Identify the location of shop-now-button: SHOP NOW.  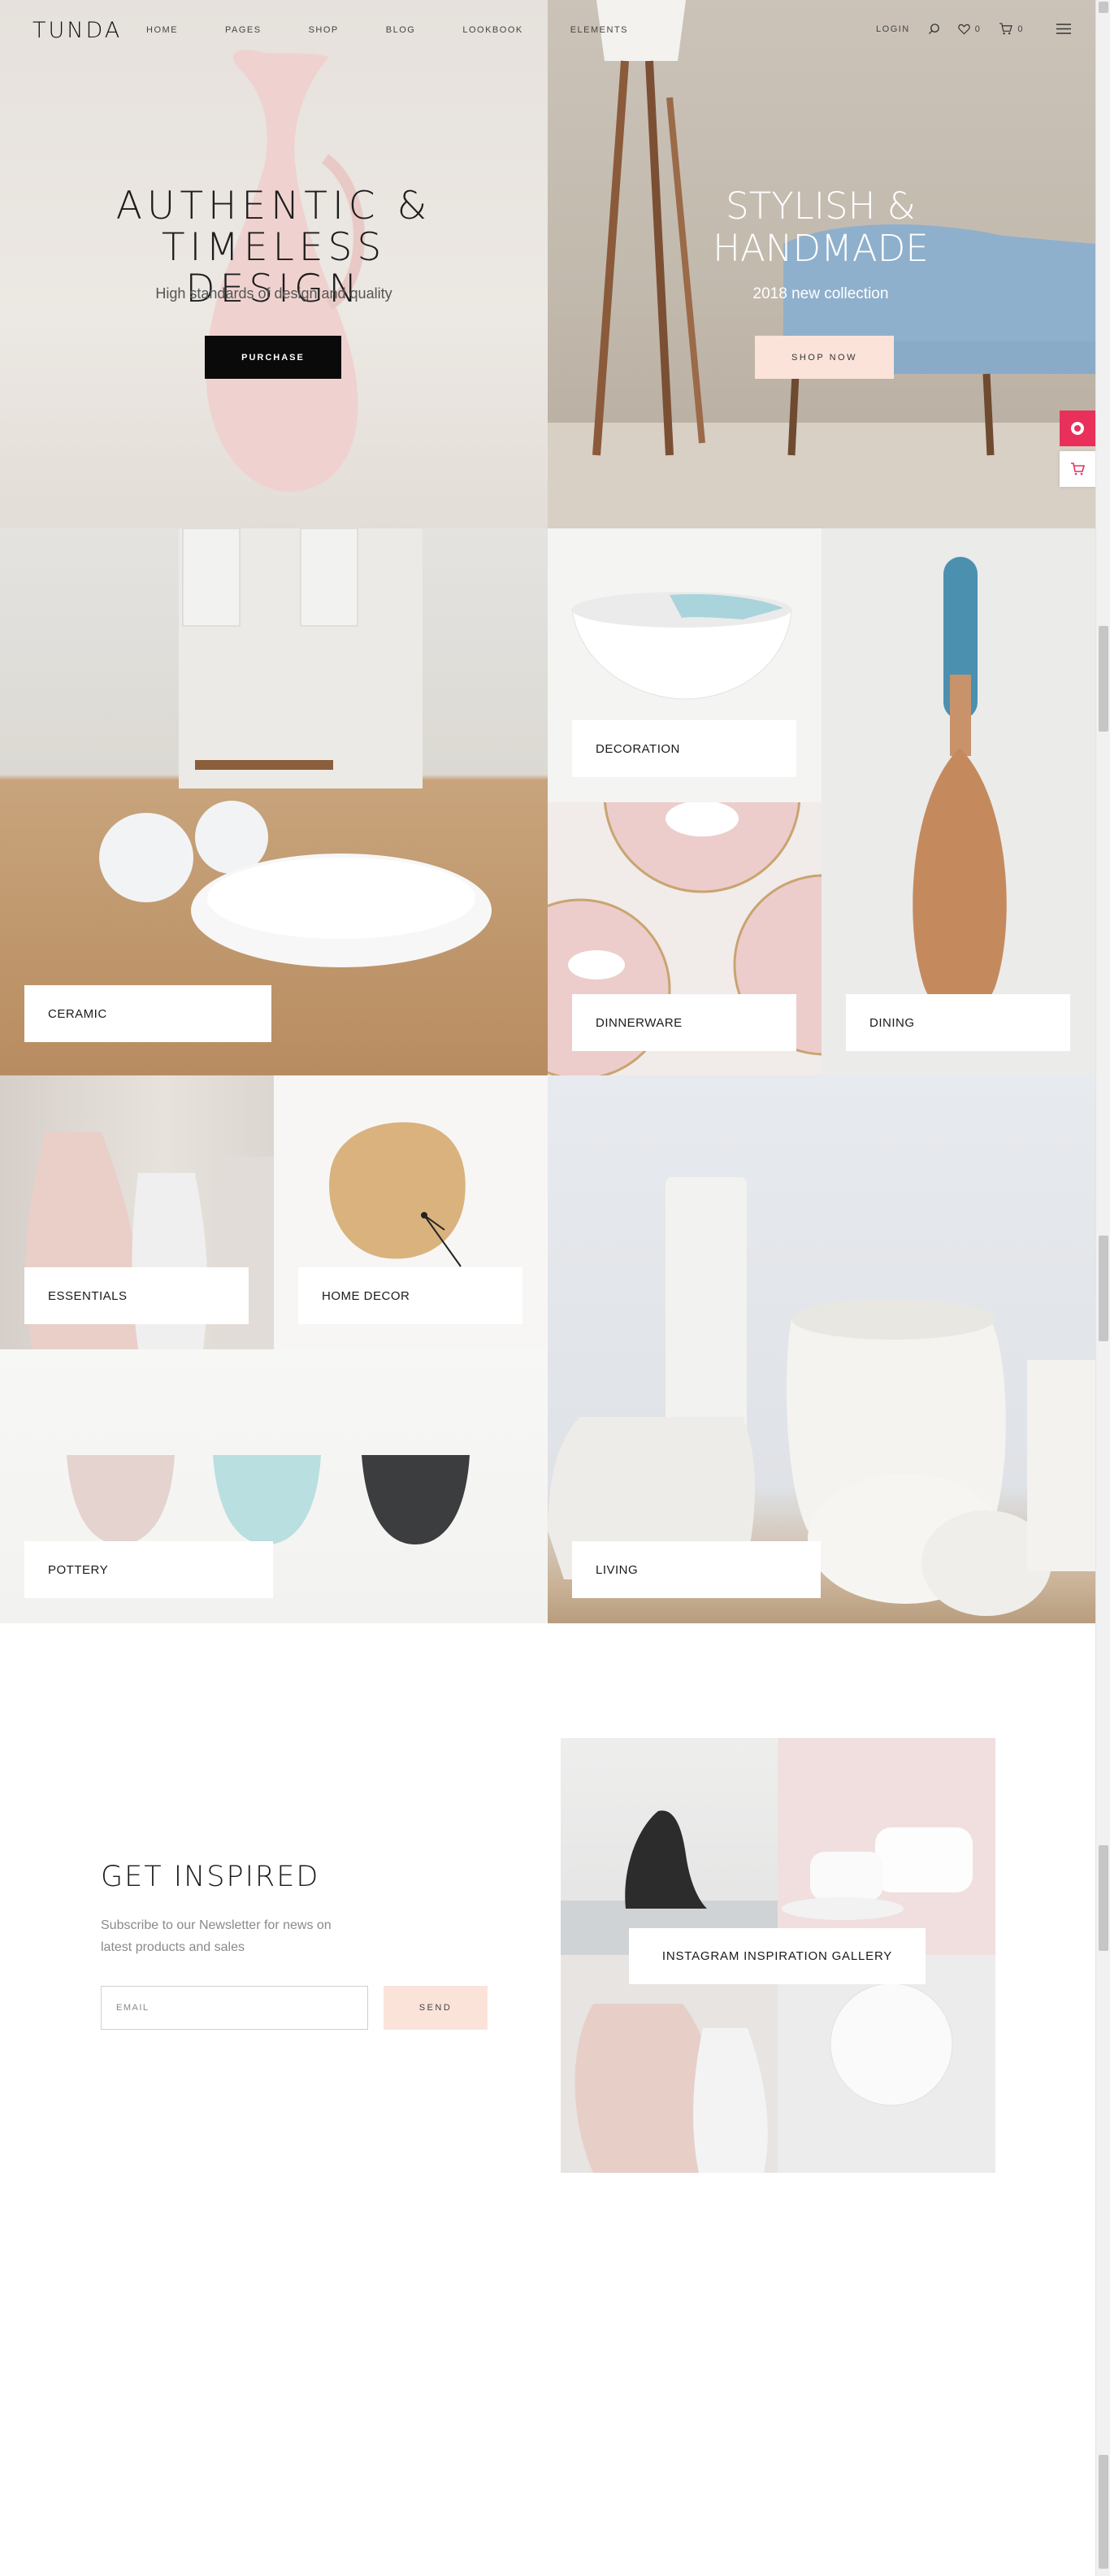
(824, 357).